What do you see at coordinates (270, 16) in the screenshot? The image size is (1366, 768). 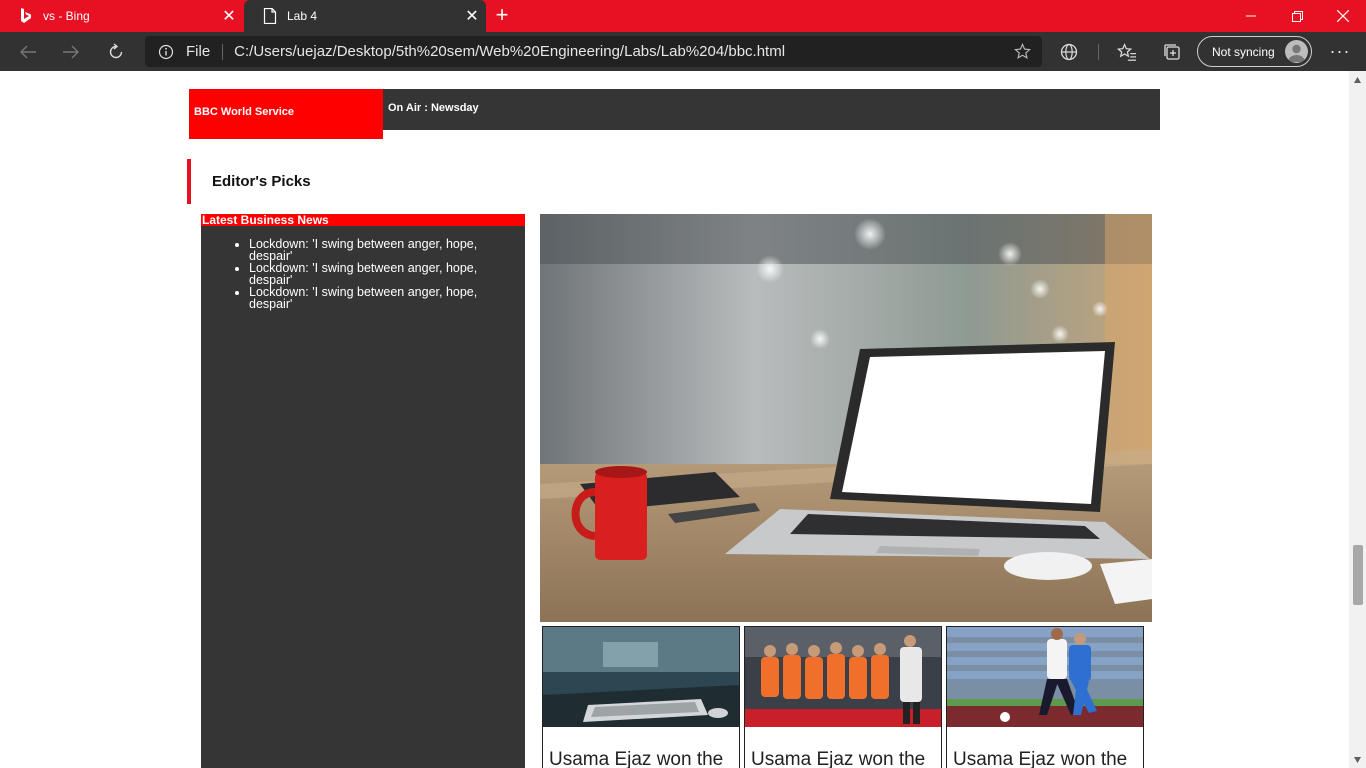 I see `page-icon` at bounding box center [270, 16].